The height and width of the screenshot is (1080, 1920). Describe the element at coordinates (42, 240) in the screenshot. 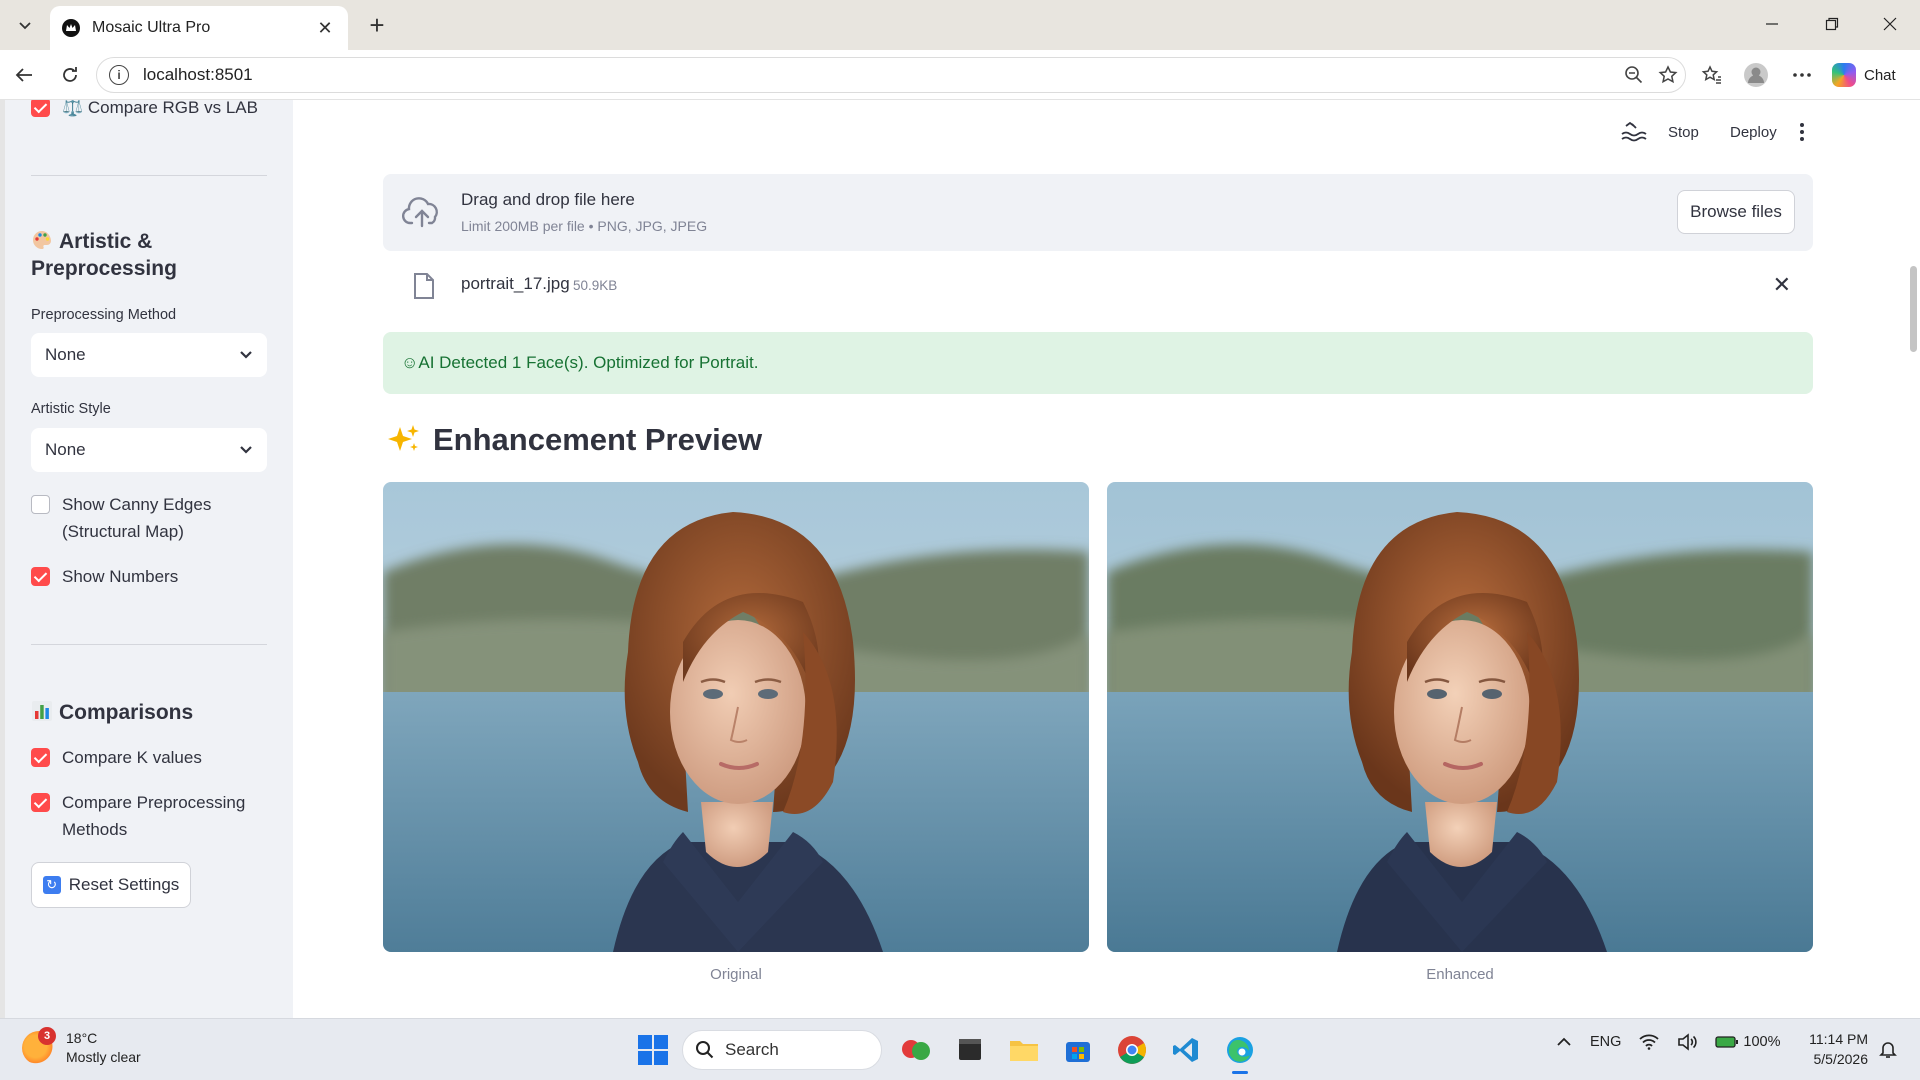

I see `palette-icon` at that location.